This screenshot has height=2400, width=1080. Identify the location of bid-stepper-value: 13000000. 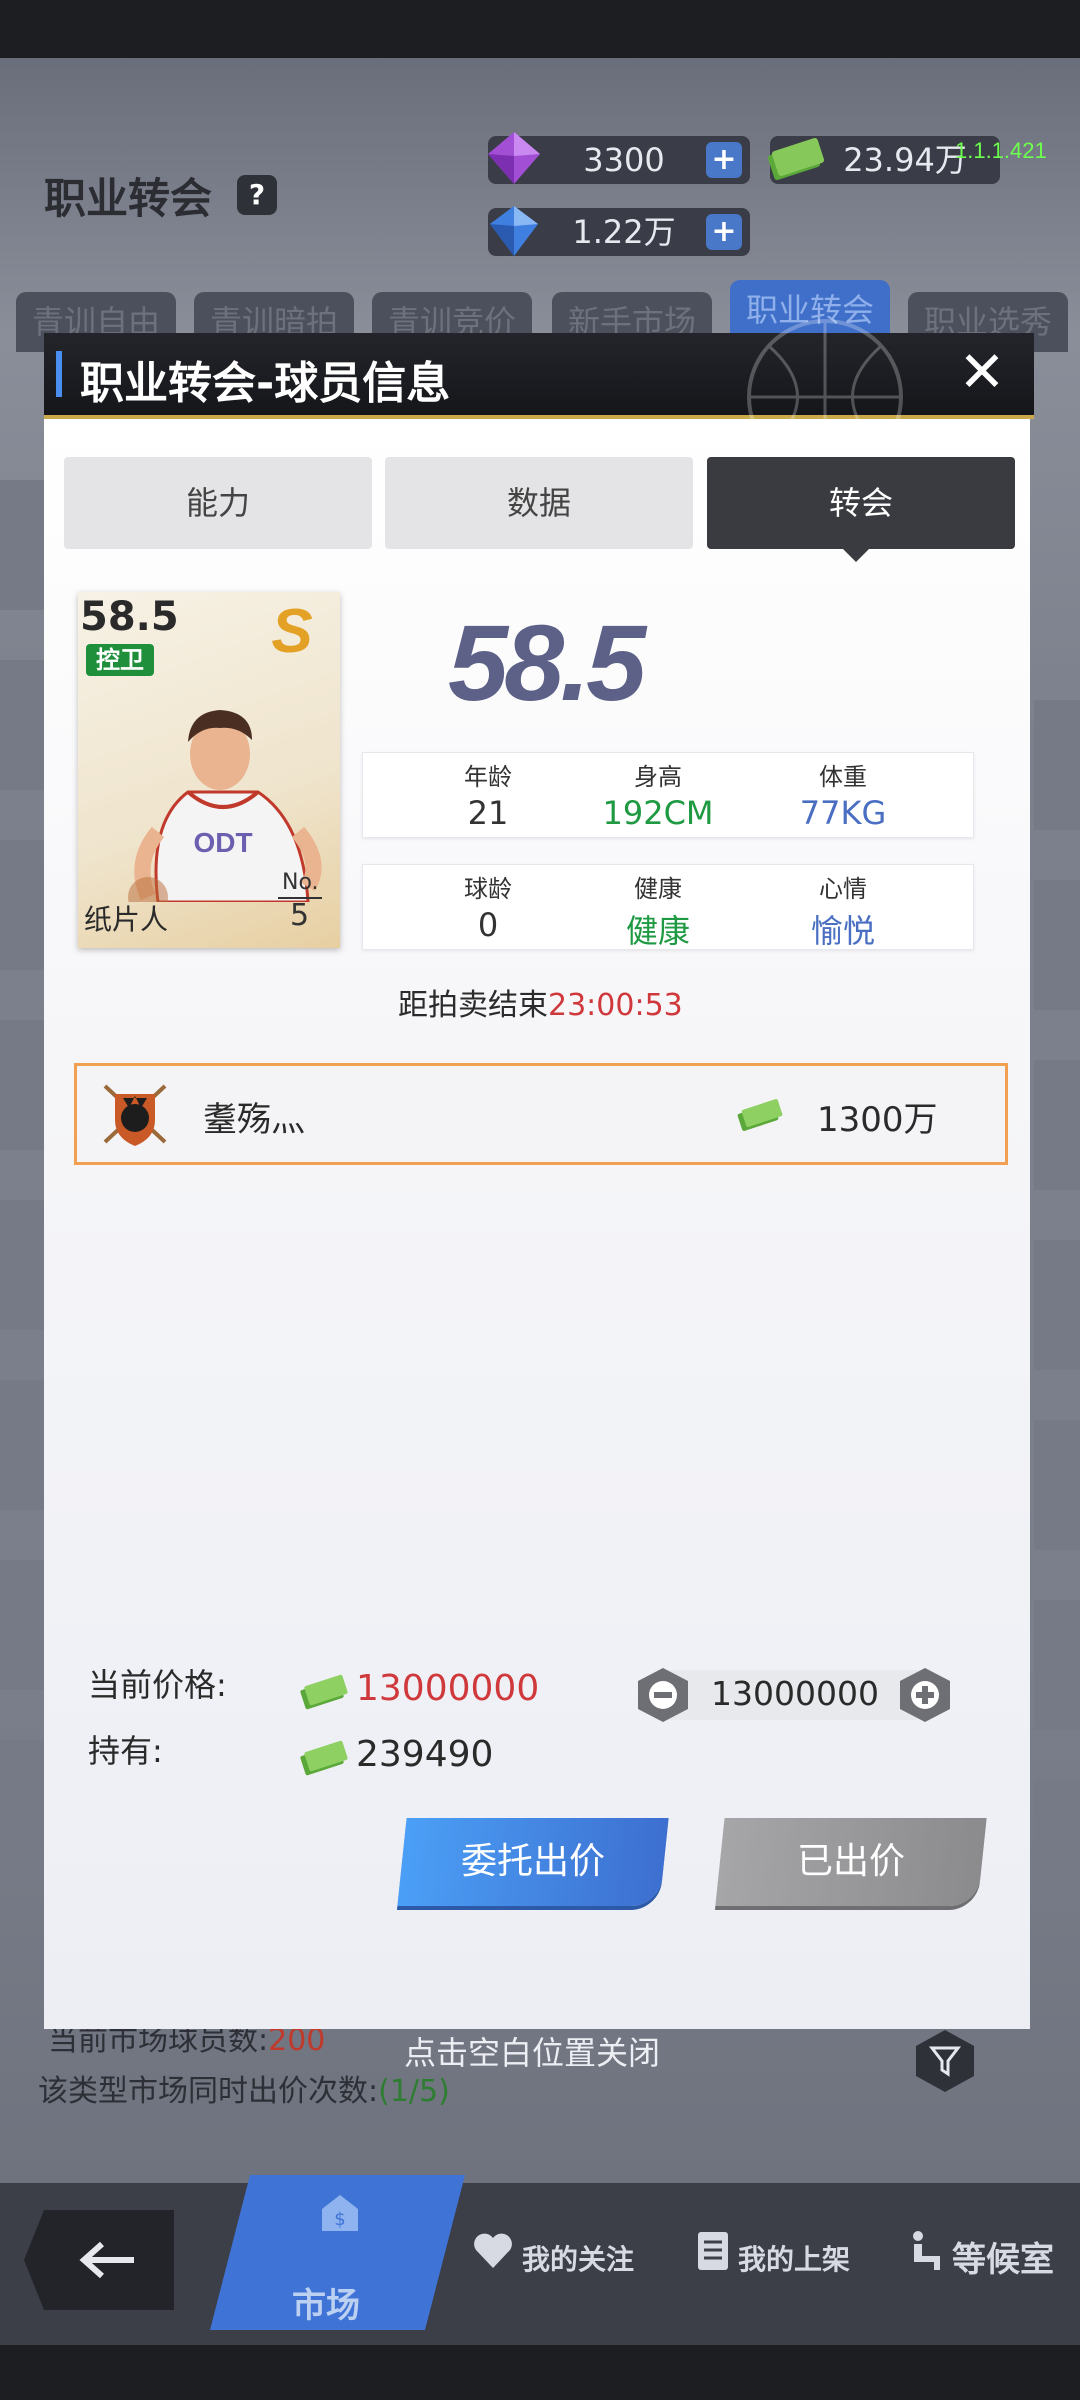
(795, 1693).